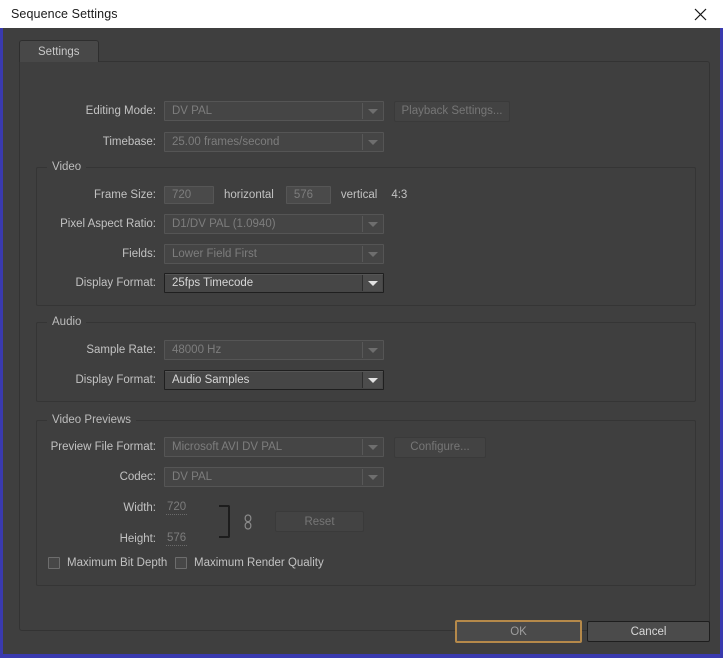 Image resolution: width=723 pixels, height=658 pixels. I want to click on preview-height-label: Height:, so click(137, 539).